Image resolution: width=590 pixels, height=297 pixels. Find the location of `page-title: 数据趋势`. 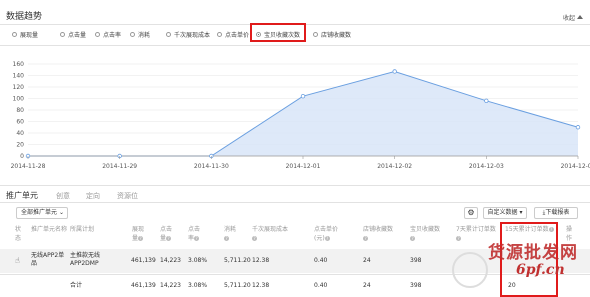

page-title: 数据趋势 is located at coordinates (24, 17).